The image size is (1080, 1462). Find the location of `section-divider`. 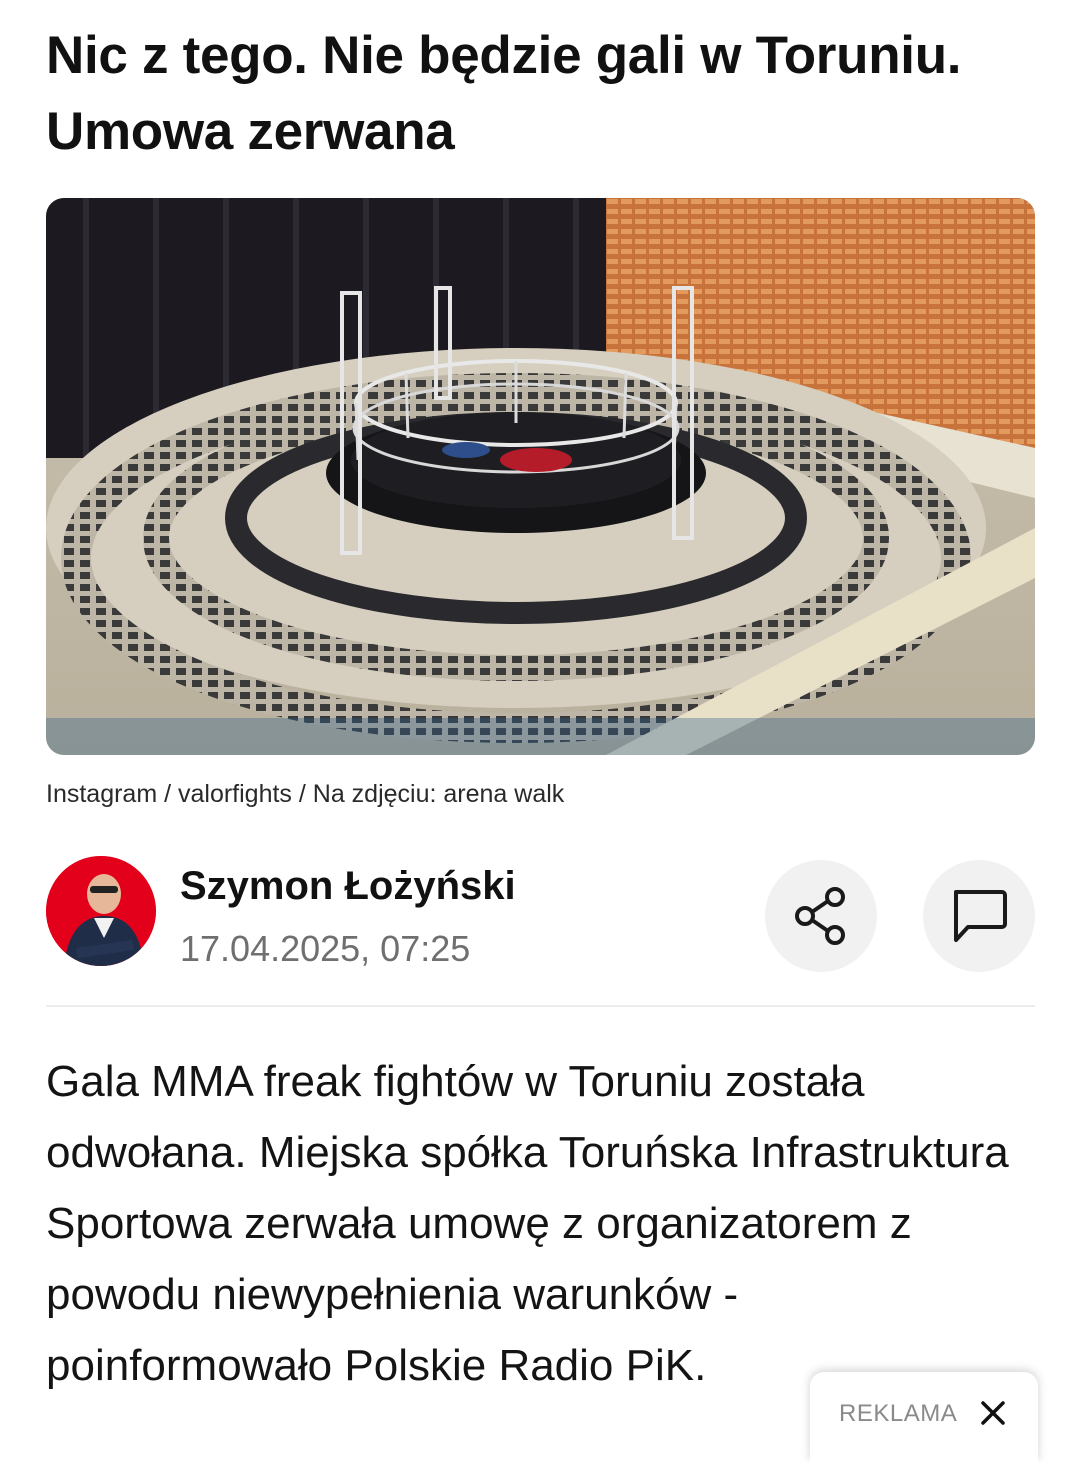

section-divider is located at coordinates (540, 1006).